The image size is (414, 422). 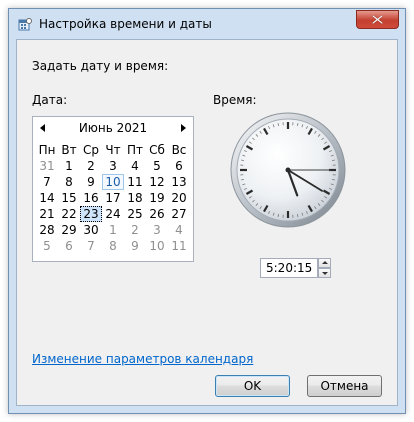 What do you see at coordinates (47, 150) in the screenshot?
I see `weekday-label: Пн` at bounding box center [47, 150].